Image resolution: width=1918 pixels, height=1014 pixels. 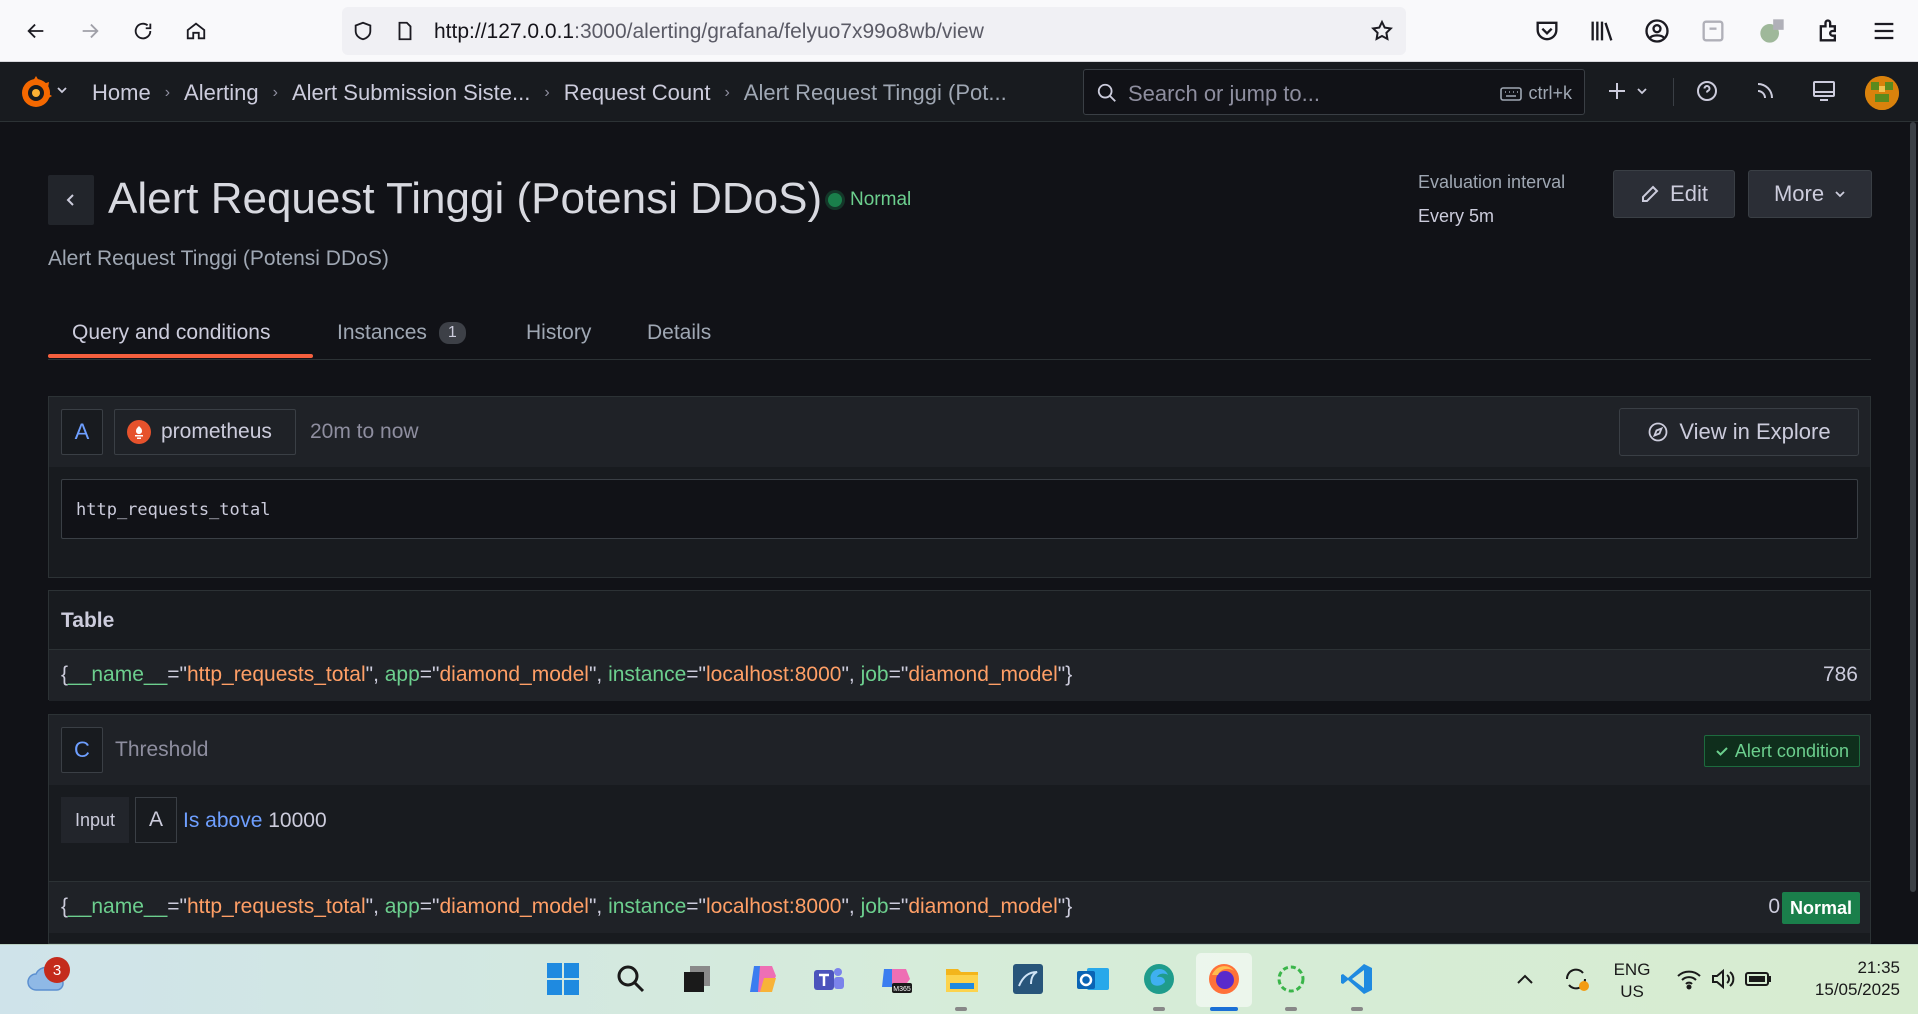 I want to click on edge-icon, so click(x=1159, y=979).